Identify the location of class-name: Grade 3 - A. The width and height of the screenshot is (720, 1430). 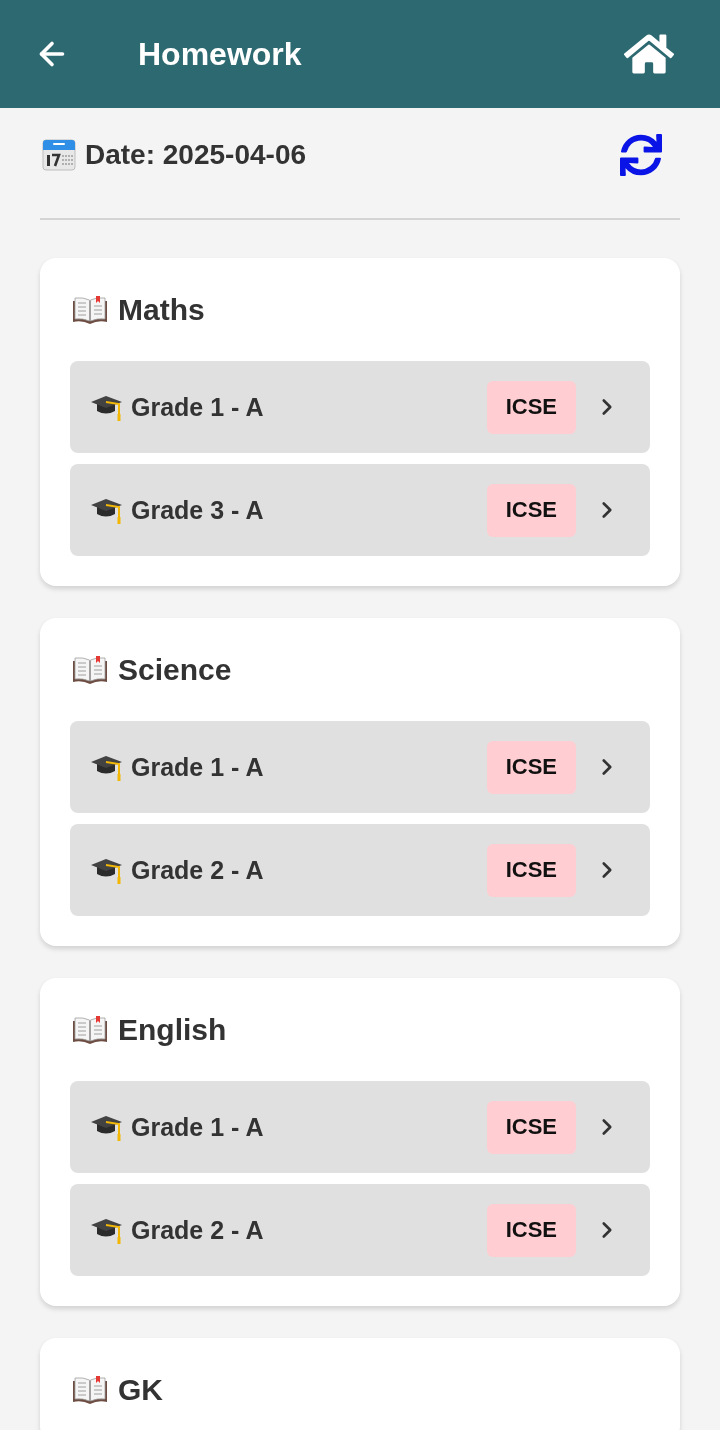
(198, 510).